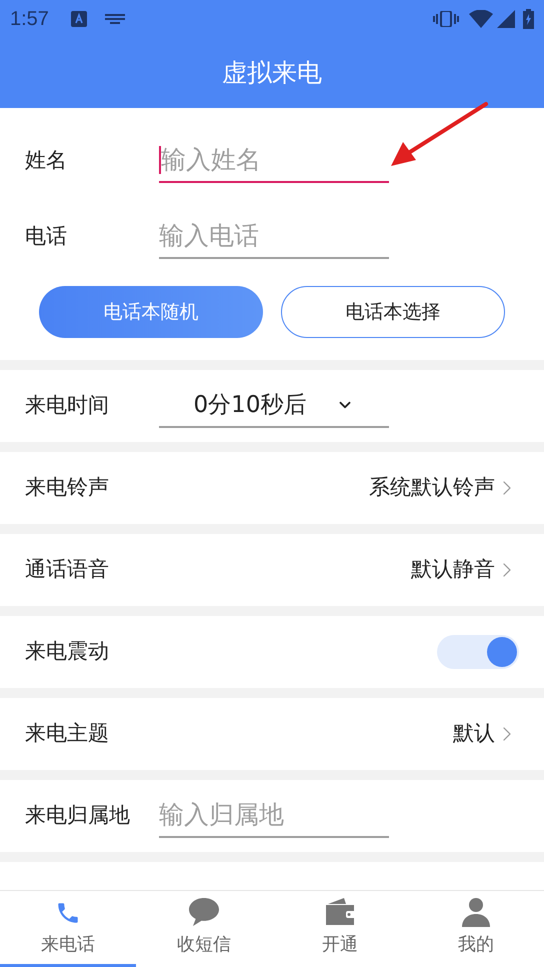 This screenshot has width=544, height=967. Describe the element at coordinates (481, 19) in the screenshot. I see `wifi-icon` at that location.